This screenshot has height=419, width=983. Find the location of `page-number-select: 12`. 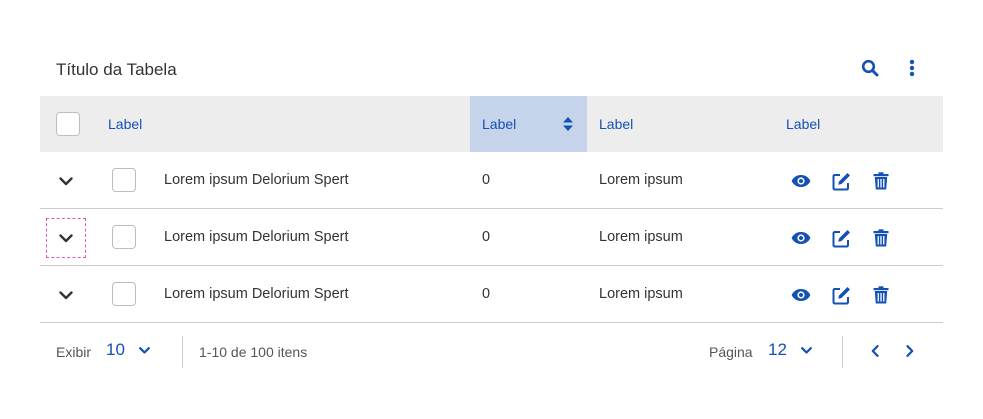

page-number-select: 12 is located at coordinates (790, 350).